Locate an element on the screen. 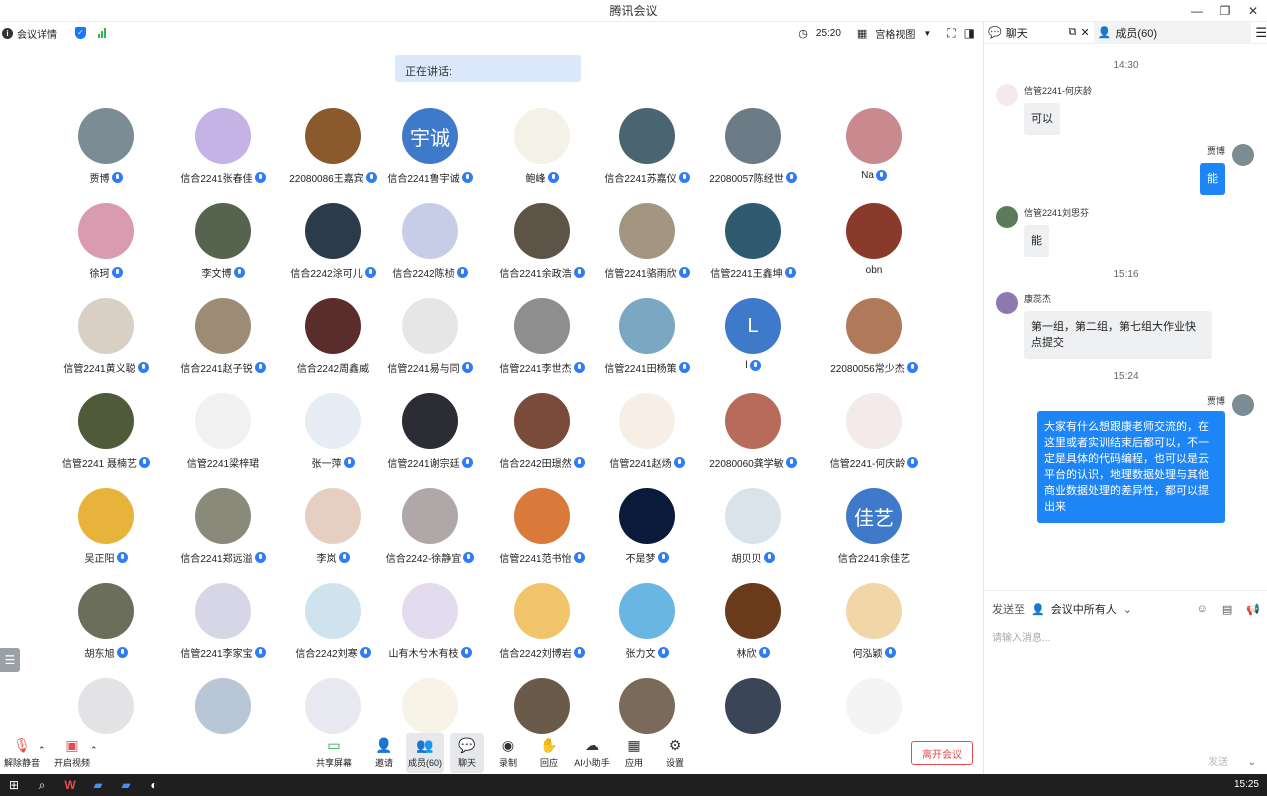 The height and width of the screenshot is (796, 1267). members-button: 👥 成员(60) is located at coordinates (425, 753).